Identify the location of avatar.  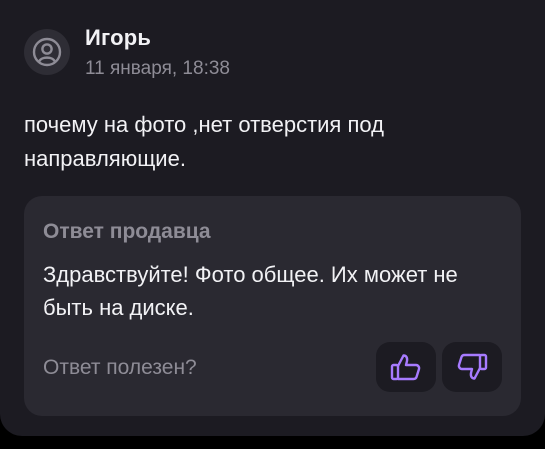
(47, 52).